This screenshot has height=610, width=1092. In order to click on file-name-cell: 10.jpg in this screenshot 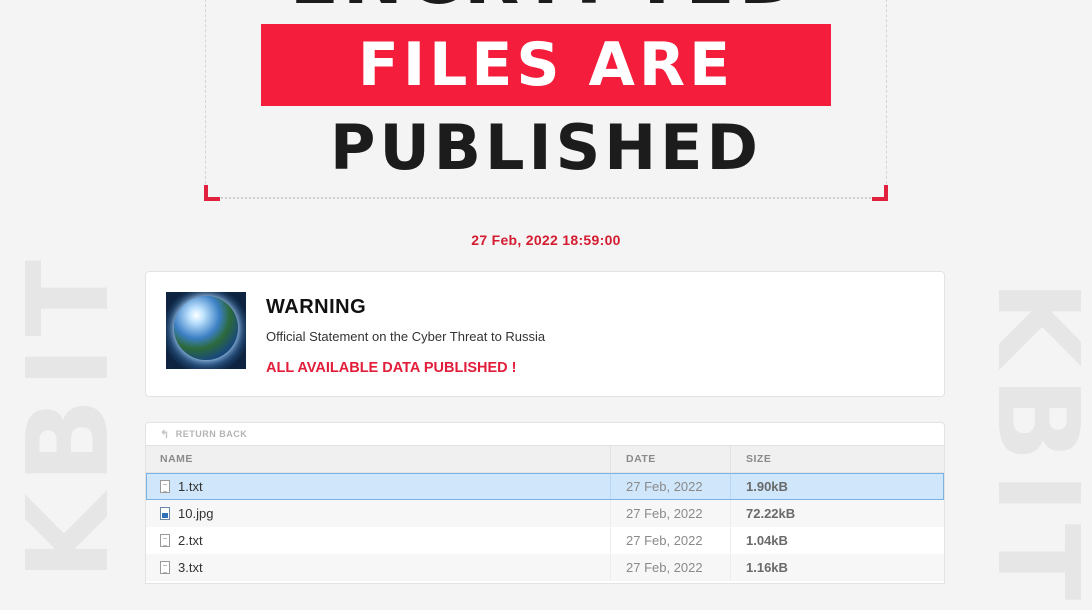, I will do `click(378, 513)`.